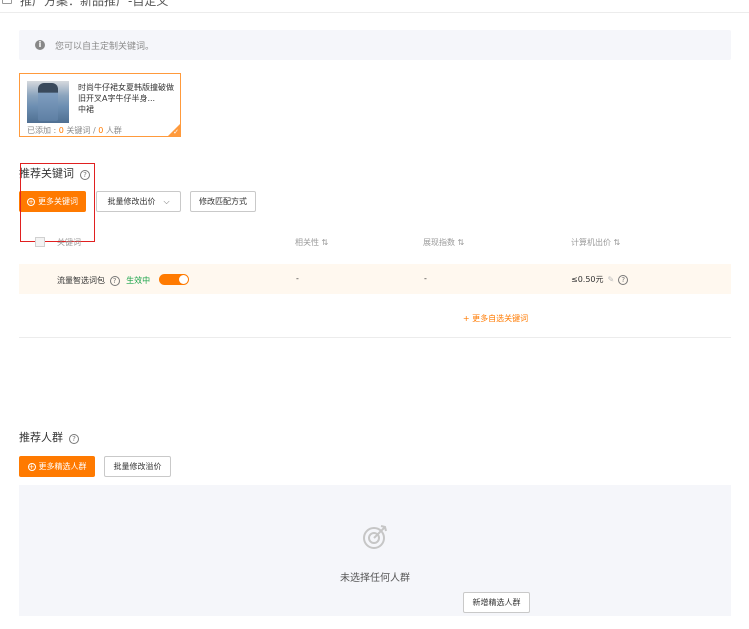 The image size is (749, 629). What do you see at coordinates (374, 318) in the screenshot?
I see `more-keywords-link: + 更多自选关键词` at bounding box center [374, 318].